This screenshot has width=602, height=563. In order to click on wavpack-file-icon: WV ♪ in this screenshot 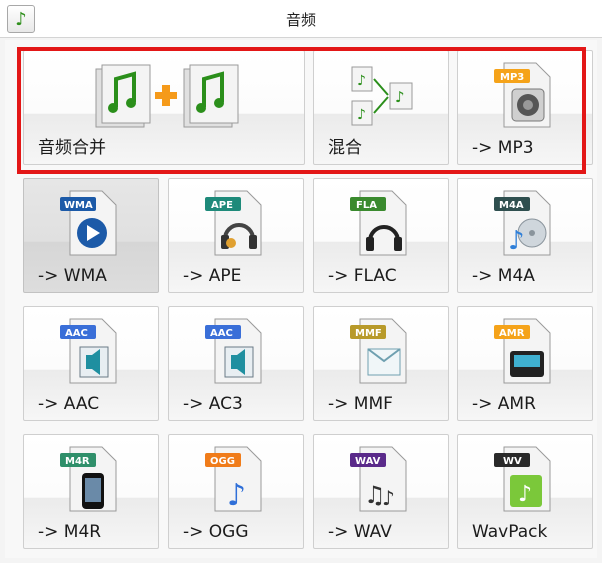, I will do `click(522, 479)`.